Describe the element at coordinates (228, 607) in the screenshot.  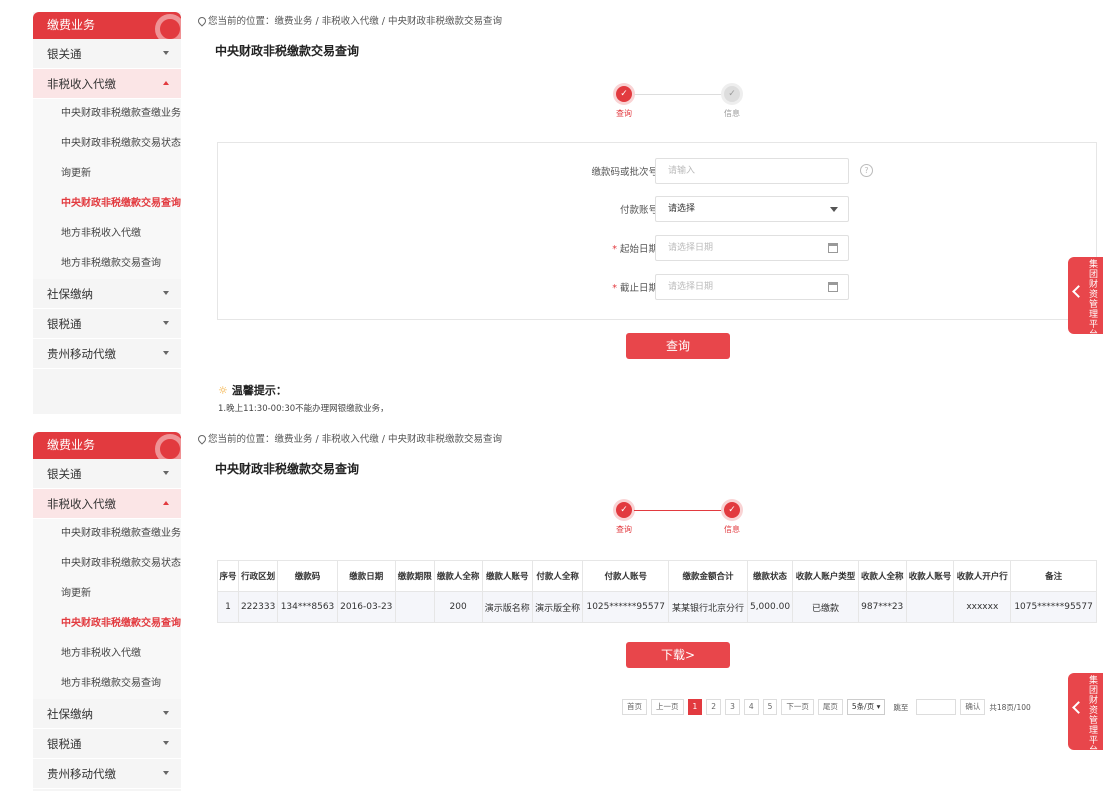
I see `table-cell: 1` at that location.